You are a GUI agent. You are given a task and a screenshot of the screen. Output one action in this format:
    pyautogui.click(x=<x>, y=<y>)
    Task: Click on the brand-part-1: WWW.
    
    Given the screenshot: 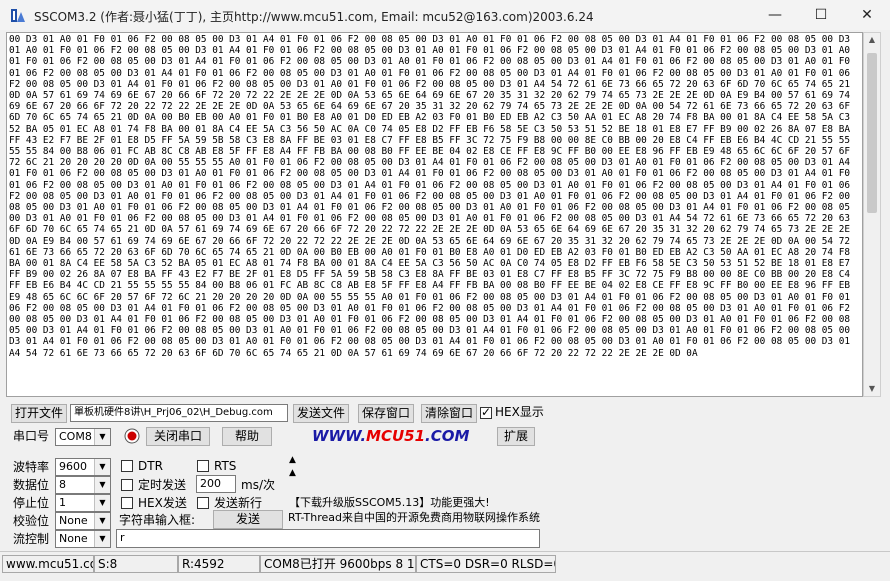 What is the action you would take?
    pyautogui.click(x=339, y=436)
    